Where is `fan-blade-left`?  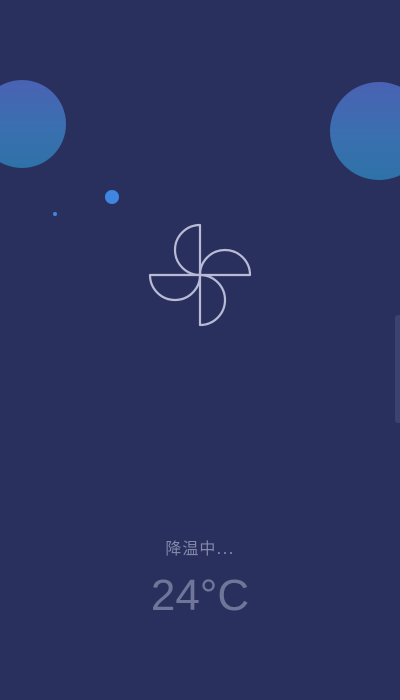
fan-blade-left is located at coordinates (175, 287).